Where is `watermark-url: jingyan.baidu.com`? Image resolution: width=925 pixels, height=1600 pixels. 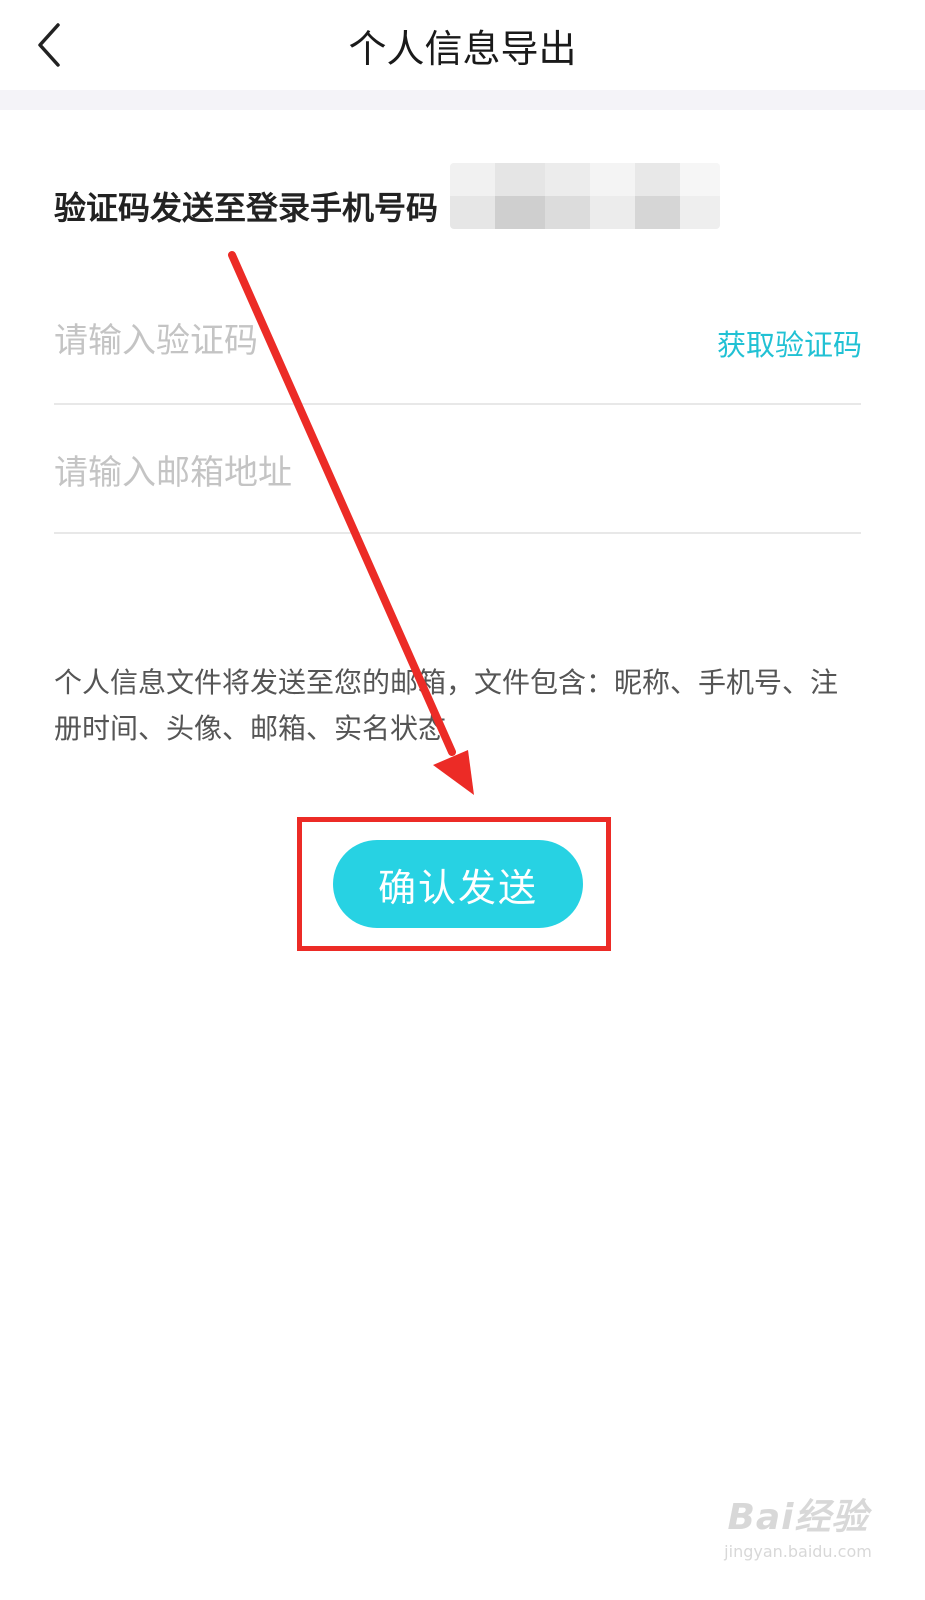
watermark-url: jingyan.baidu.com is located at coordinates (798, 1551).